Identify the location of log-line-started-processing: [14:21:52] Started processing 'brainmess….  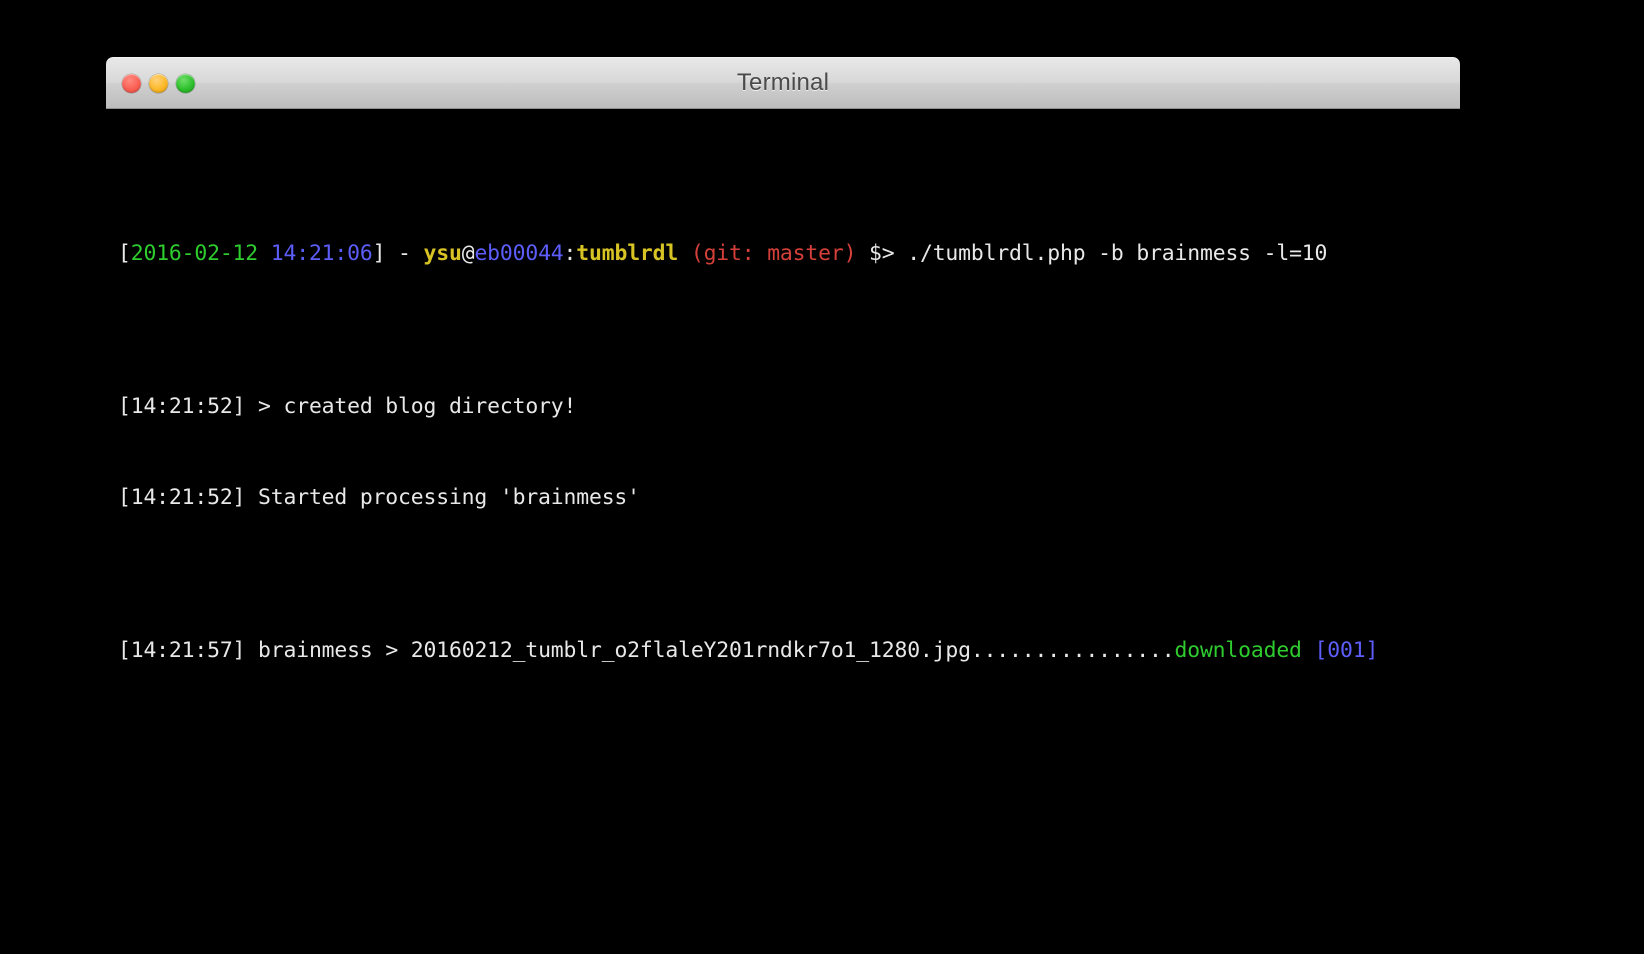
(789, 498).